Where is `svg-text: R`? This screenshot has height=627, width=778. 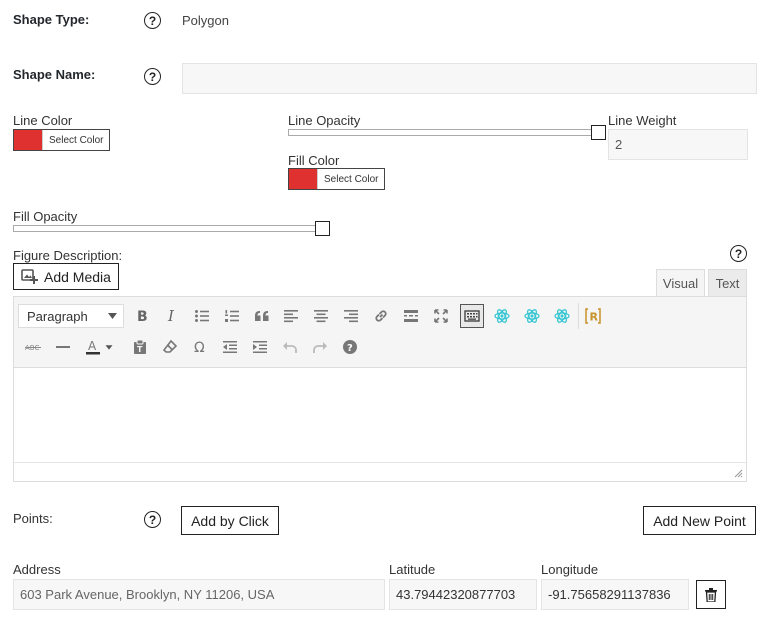 svg-text: R is located at coordinates (594, 317).